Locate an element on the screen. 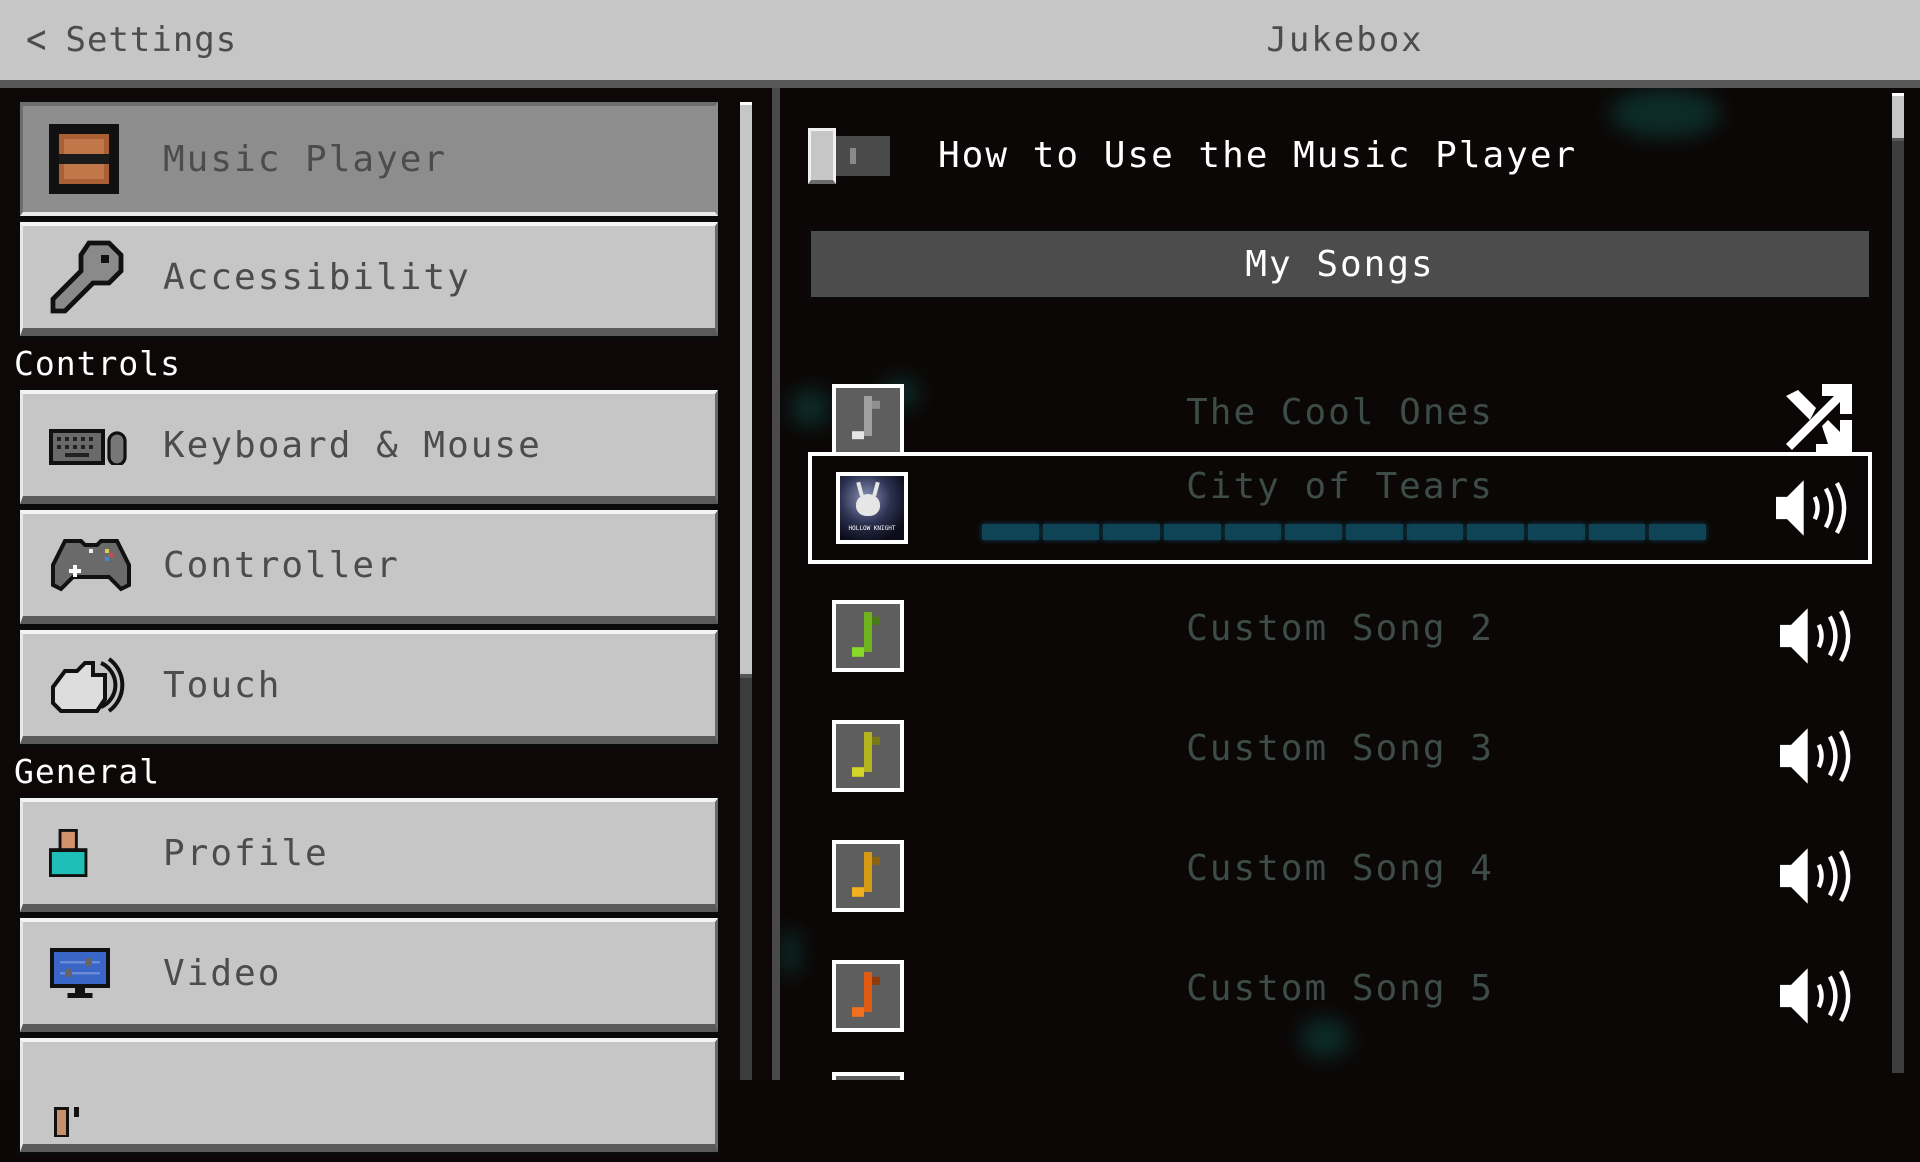 The height and width of the screenshot is (1162, 1920). sidebar-item-music-player: Music Player is located at coordinates (369, 159).